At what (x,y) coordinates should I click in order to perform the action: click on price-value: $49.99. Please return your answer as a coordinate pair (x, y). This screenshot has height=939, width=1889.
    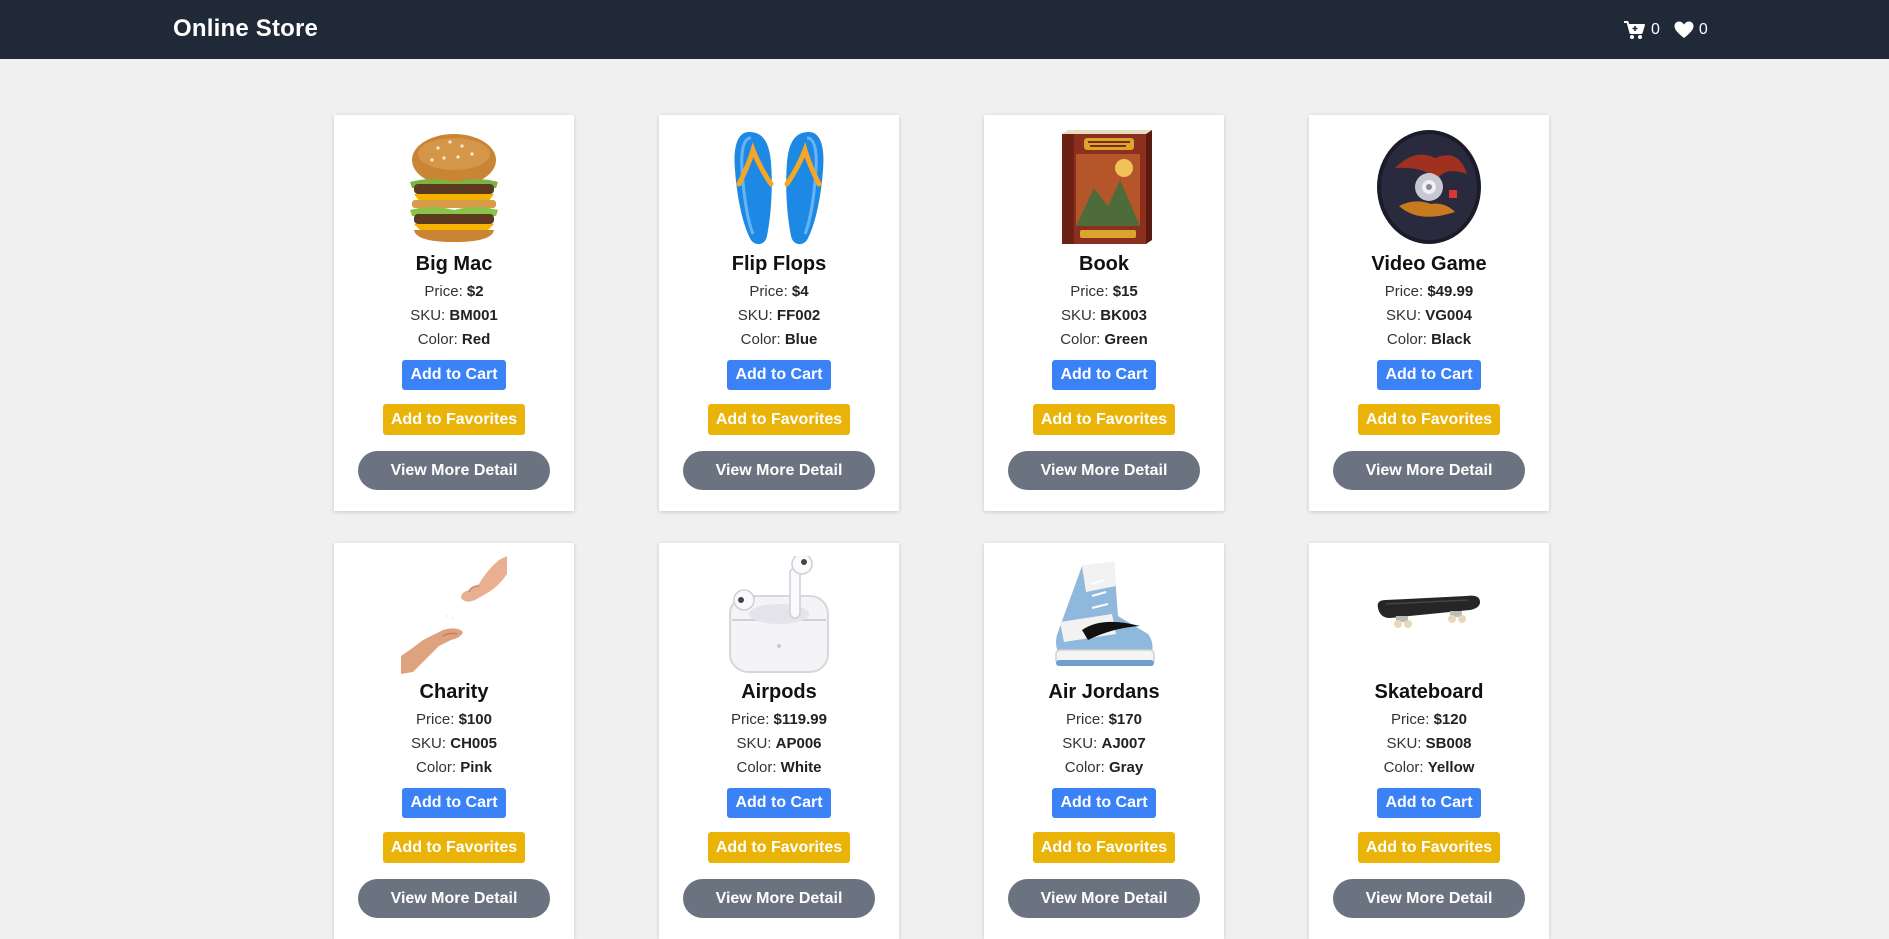
    Looking at the image, I should click on (1450, 291).